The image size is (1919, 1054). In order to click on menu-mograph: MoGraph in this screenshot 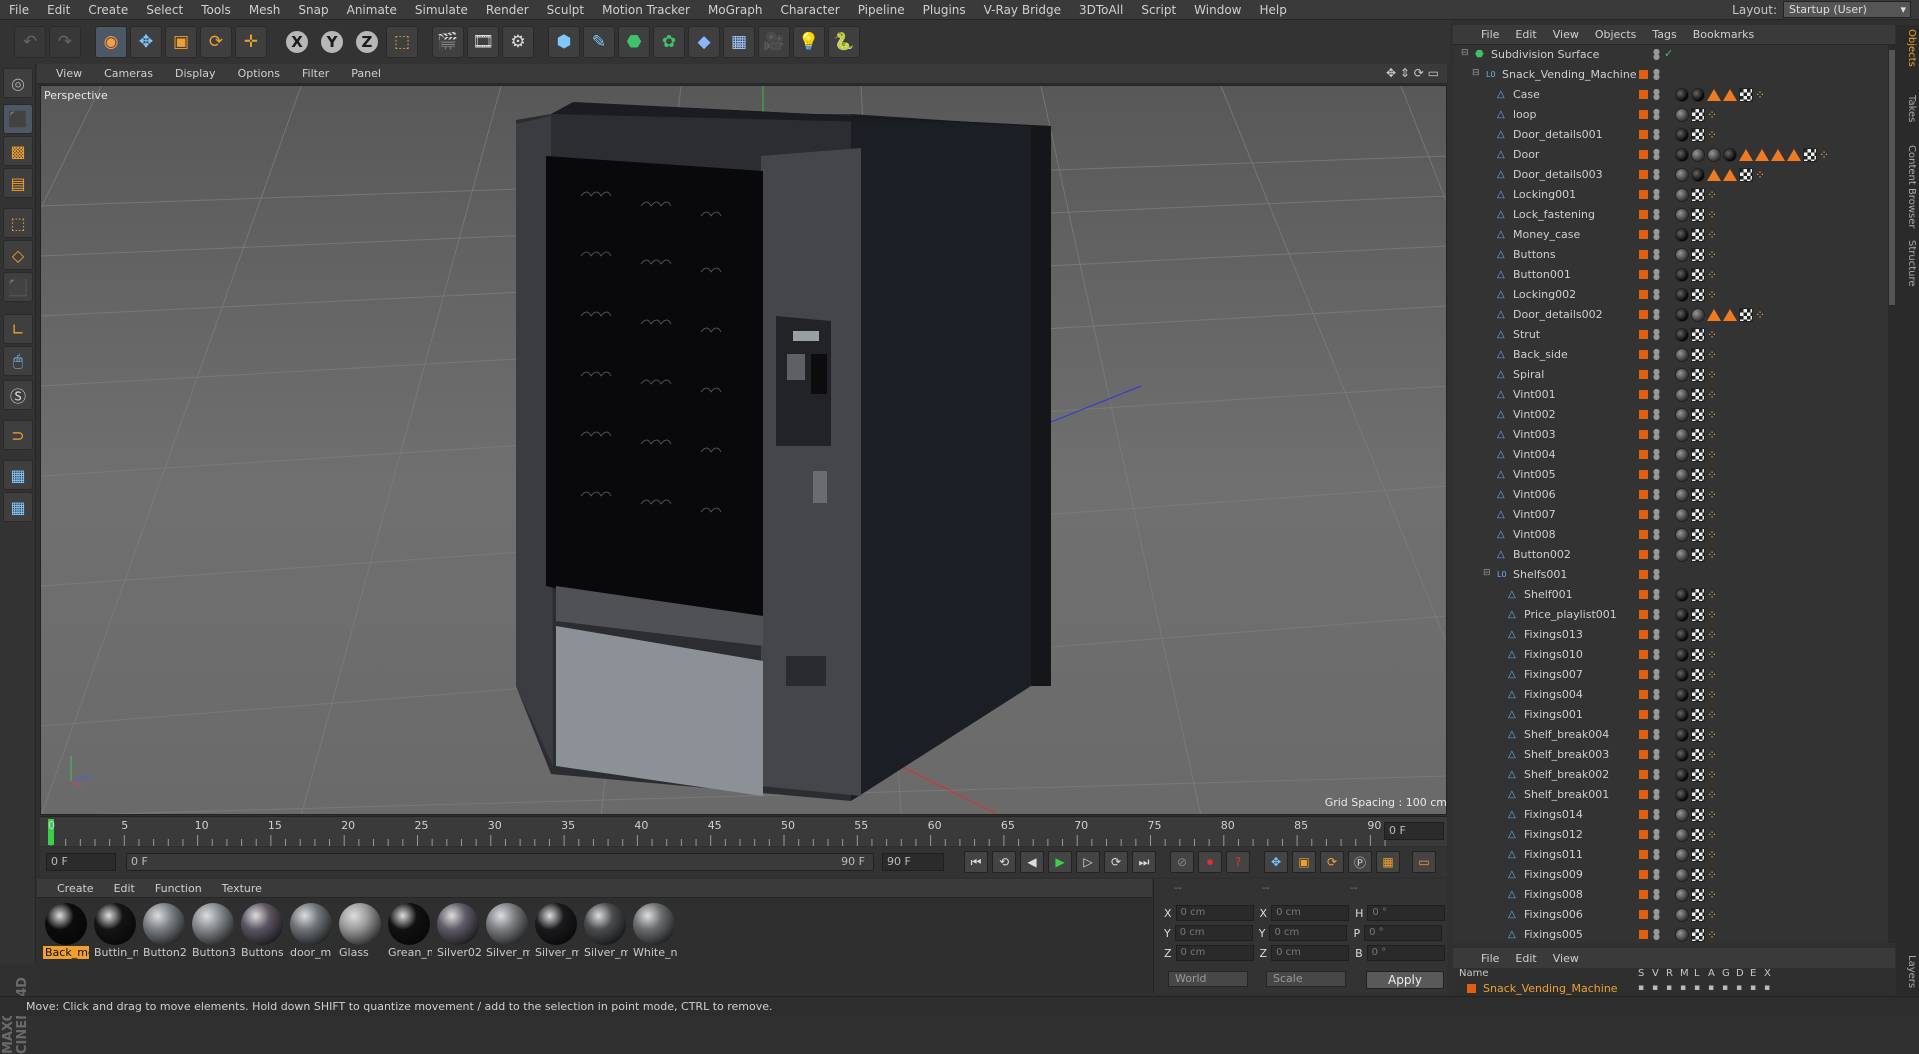, I will do `click(735, 10)`.